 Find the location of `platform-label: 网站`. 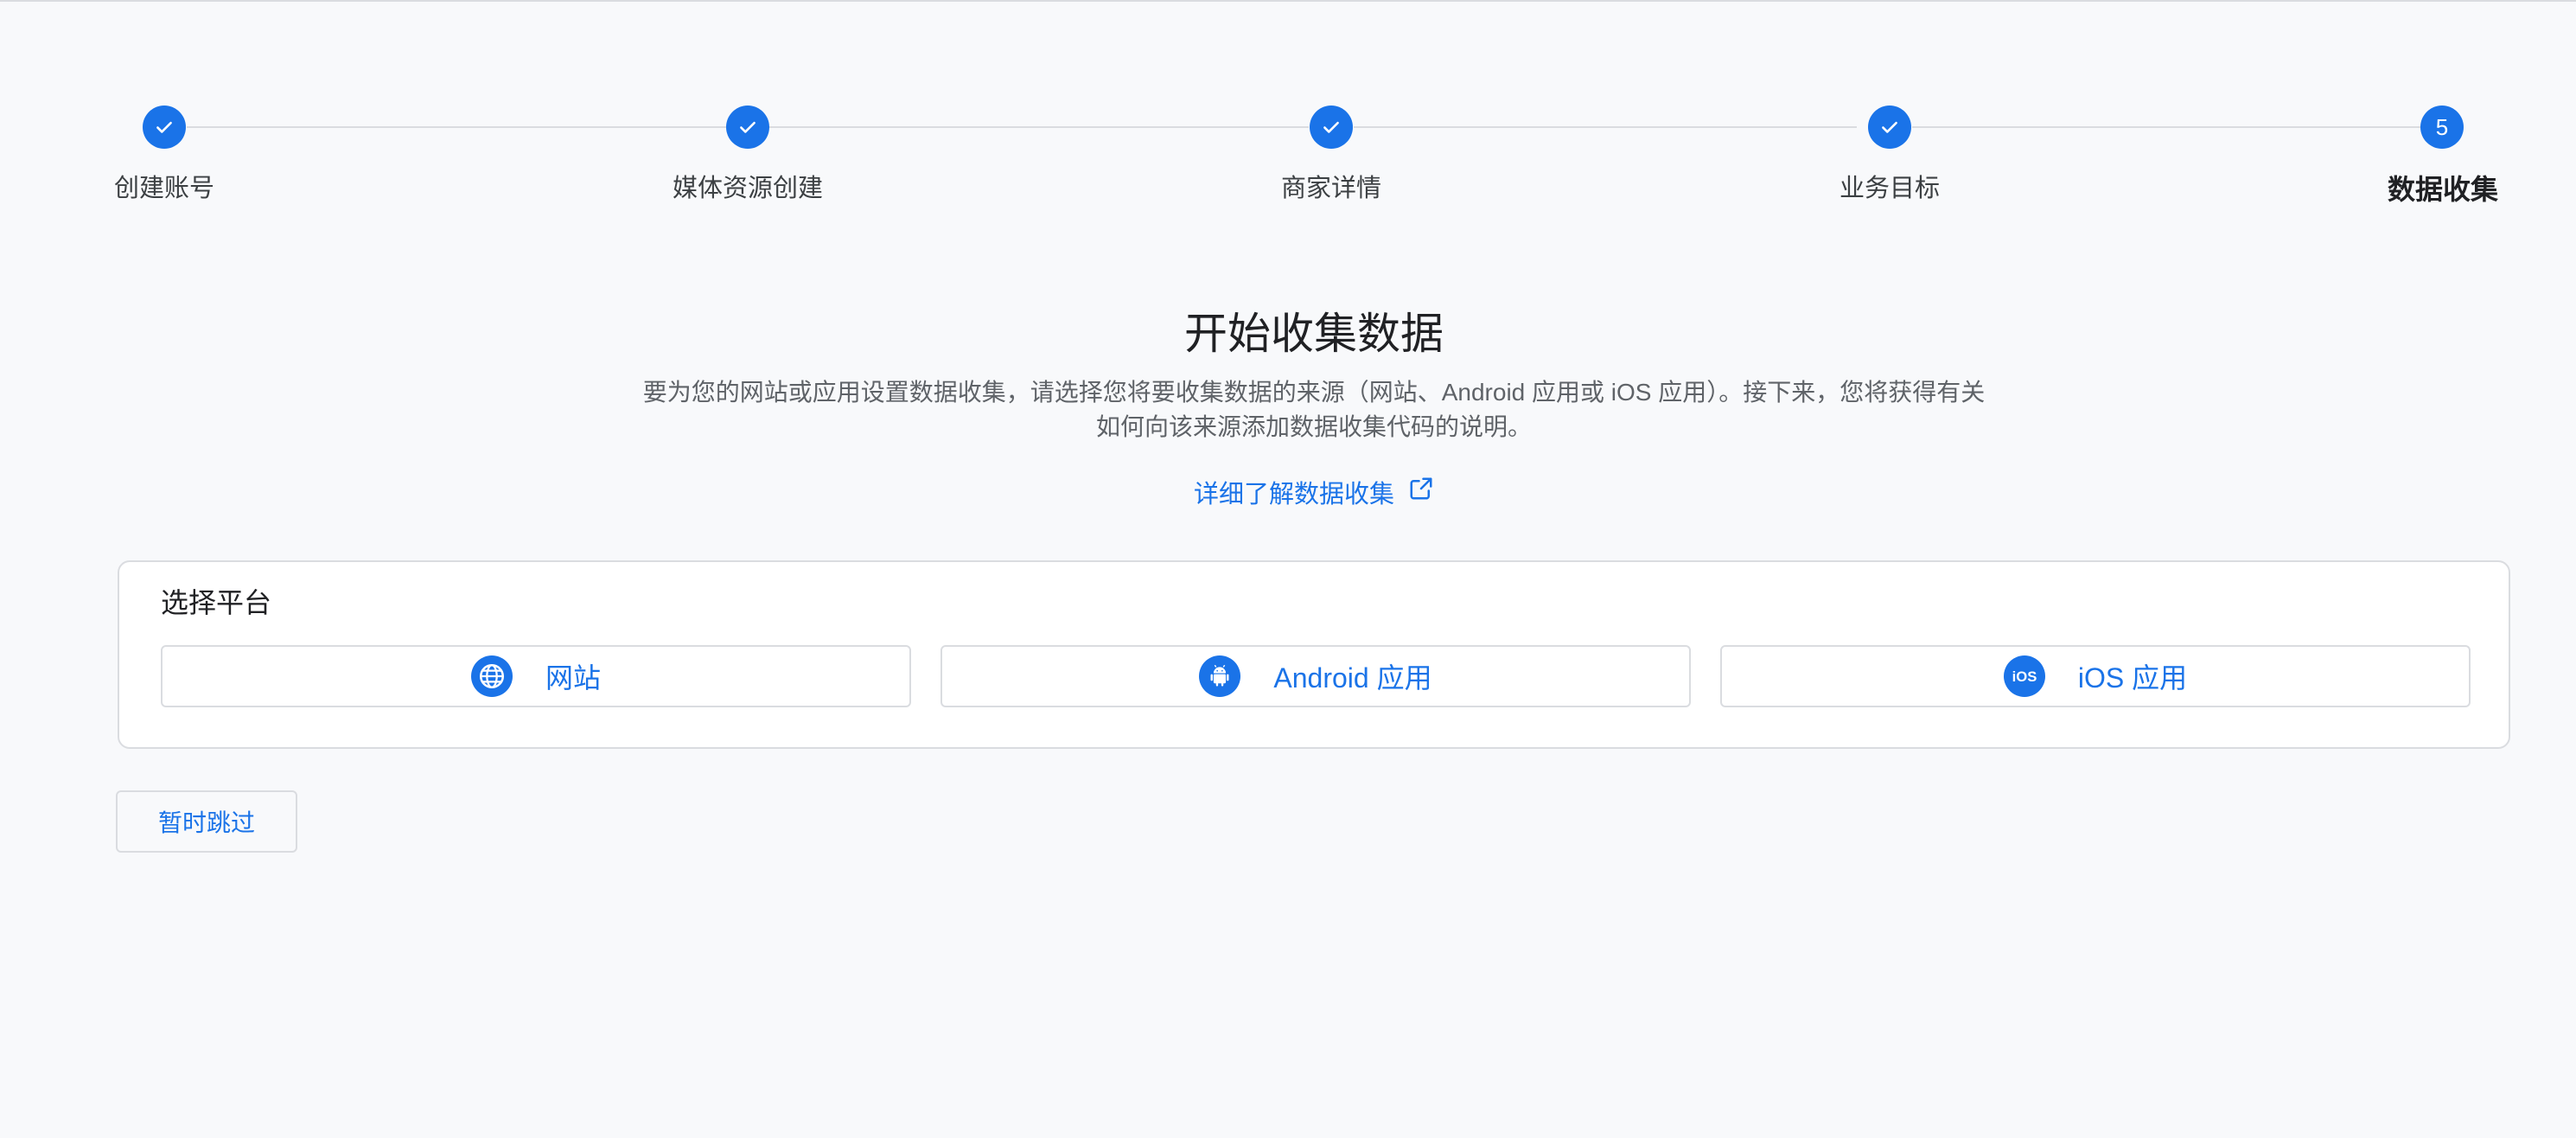

platform-label: 网站 is located at coordinates (573, 678).